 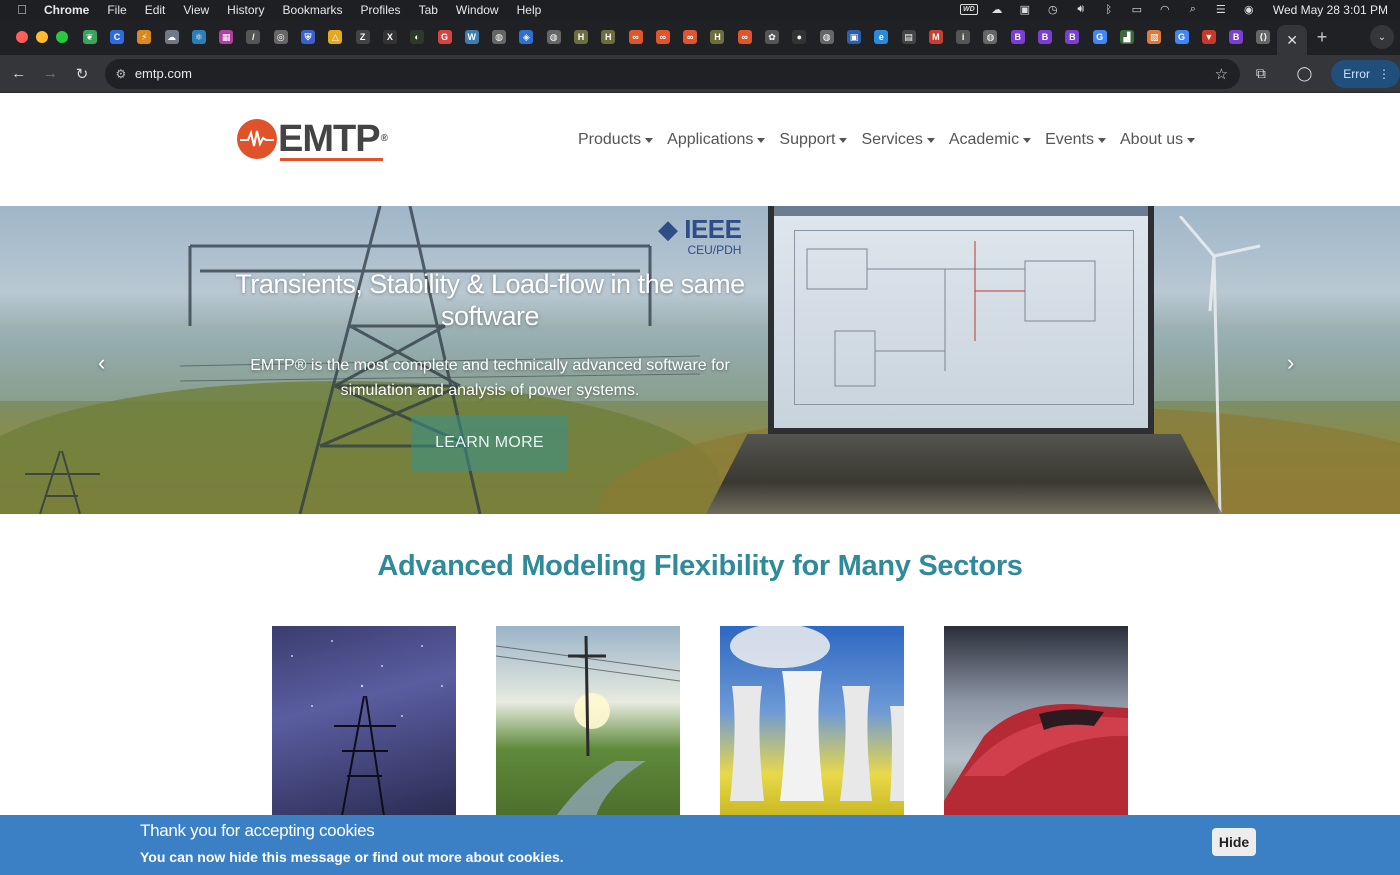 I want to click on sector-image-night-tower, so click(x=364, y=721).